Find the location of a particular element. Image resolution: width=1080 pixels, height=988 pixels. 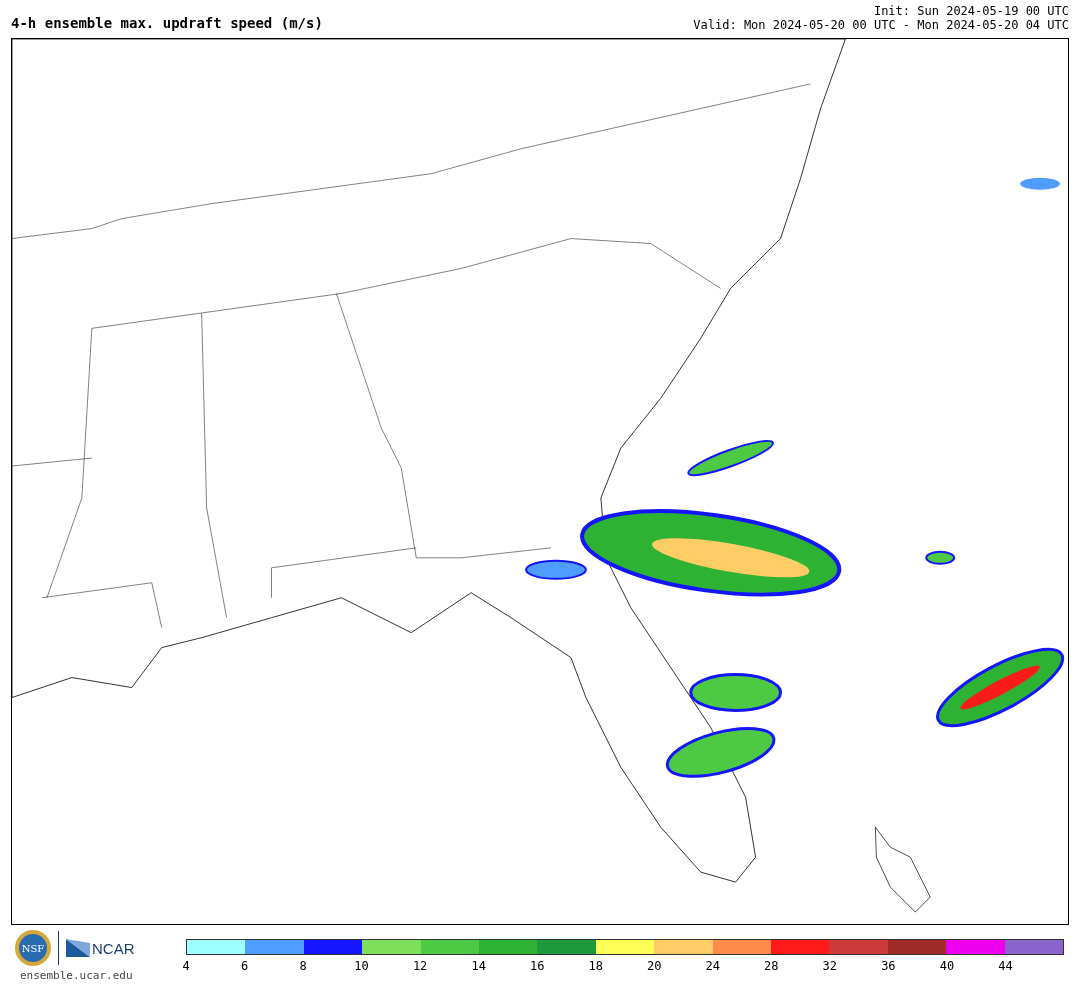

chart-title: 4-h ensemble max. updraft speed (m/s) is located at coordinates (167, 23).